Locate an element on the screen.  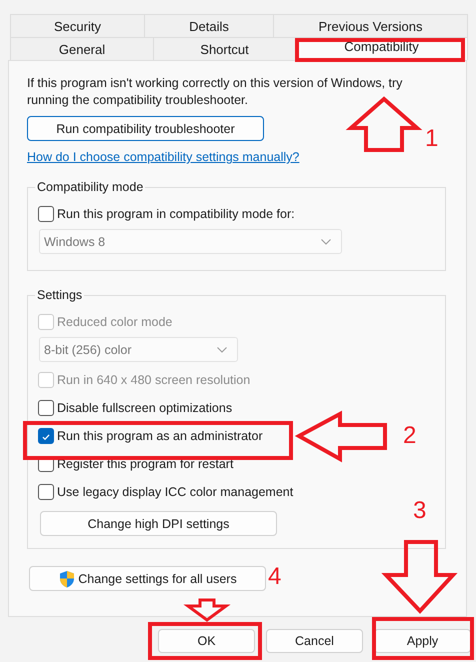
dialog-button: Cancel is located at coordinates (314, 641).